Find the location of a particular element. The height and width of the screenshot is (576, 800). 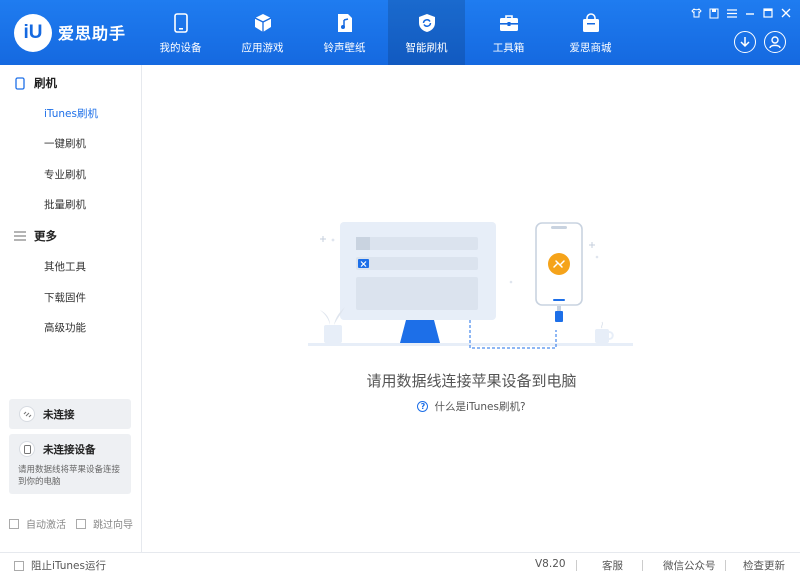

customer-service-link: 客服 is located at coordinates (612, 565).